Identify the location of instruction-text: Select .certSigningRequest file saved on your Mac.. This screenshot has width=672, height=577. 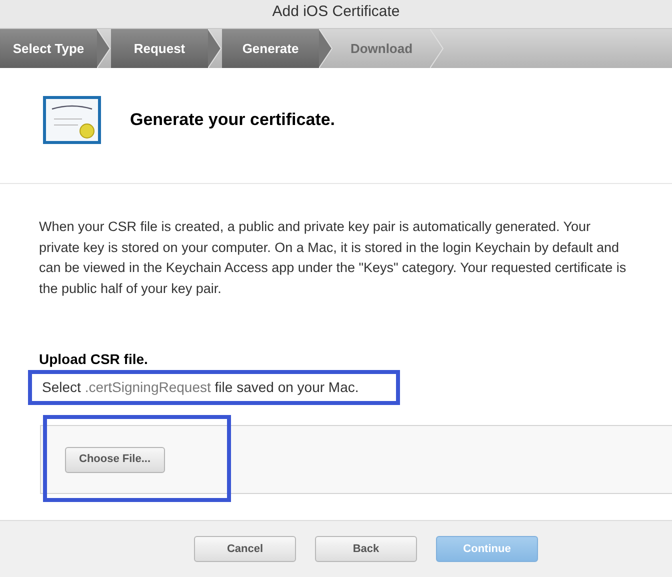
(200, 387).